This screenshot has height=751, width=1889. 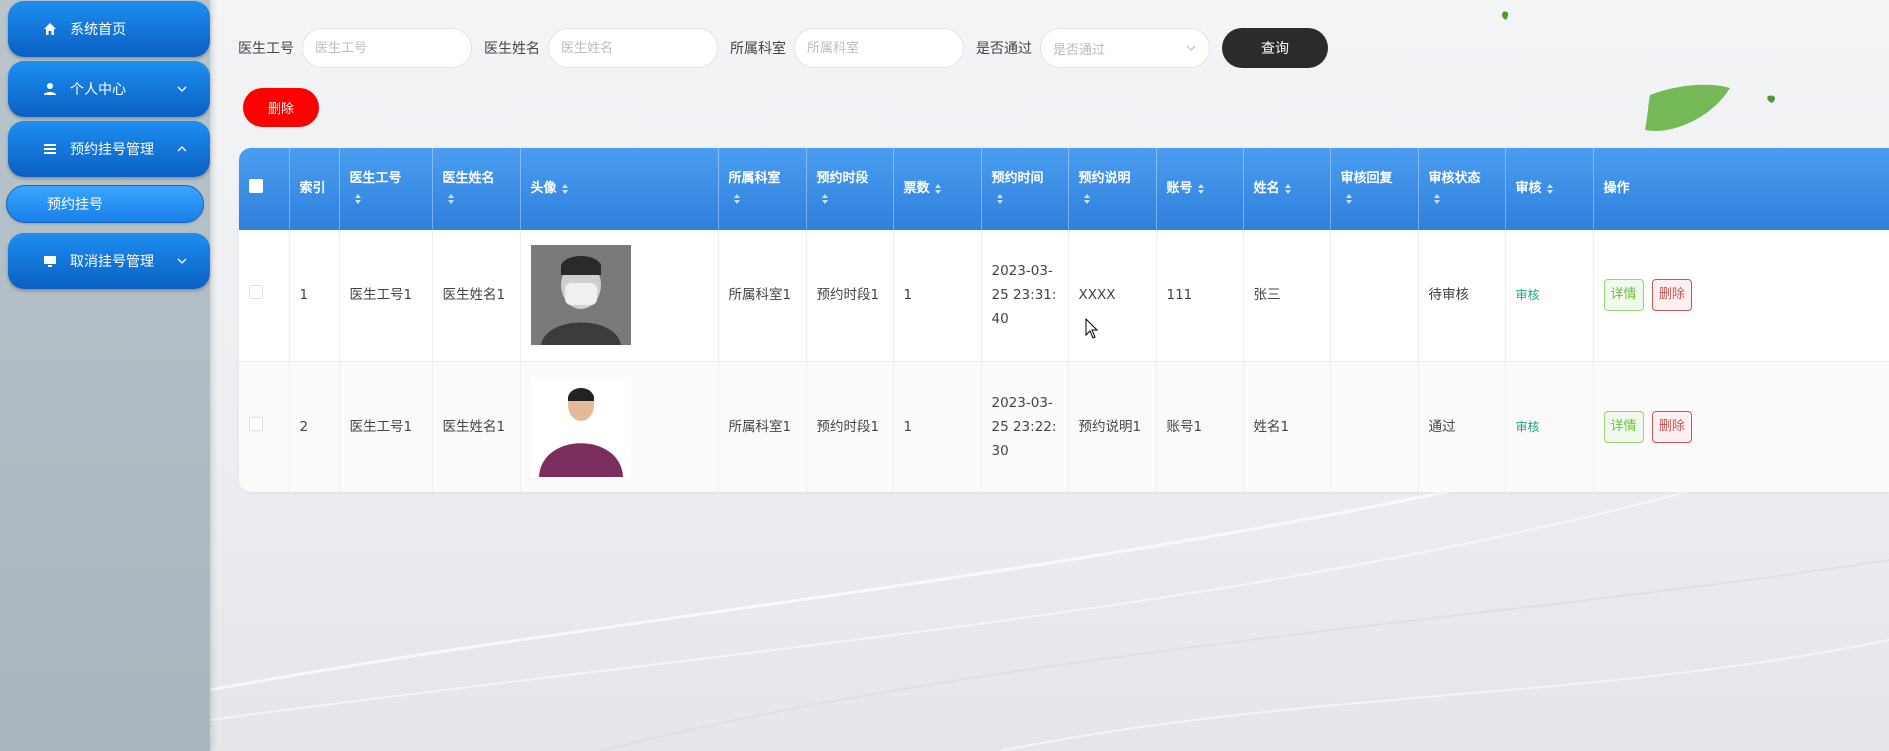 I want to click on cell-account: 账号1, so click(x=1200, y=426).